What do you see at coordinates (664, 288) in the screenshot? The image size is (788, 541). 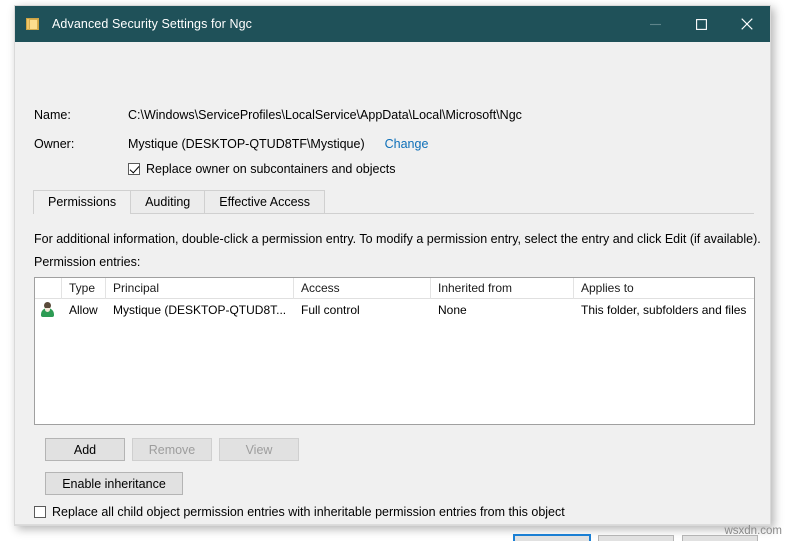 I see `column-header-applies-to: Applies to` at bounding box center [664, 288].